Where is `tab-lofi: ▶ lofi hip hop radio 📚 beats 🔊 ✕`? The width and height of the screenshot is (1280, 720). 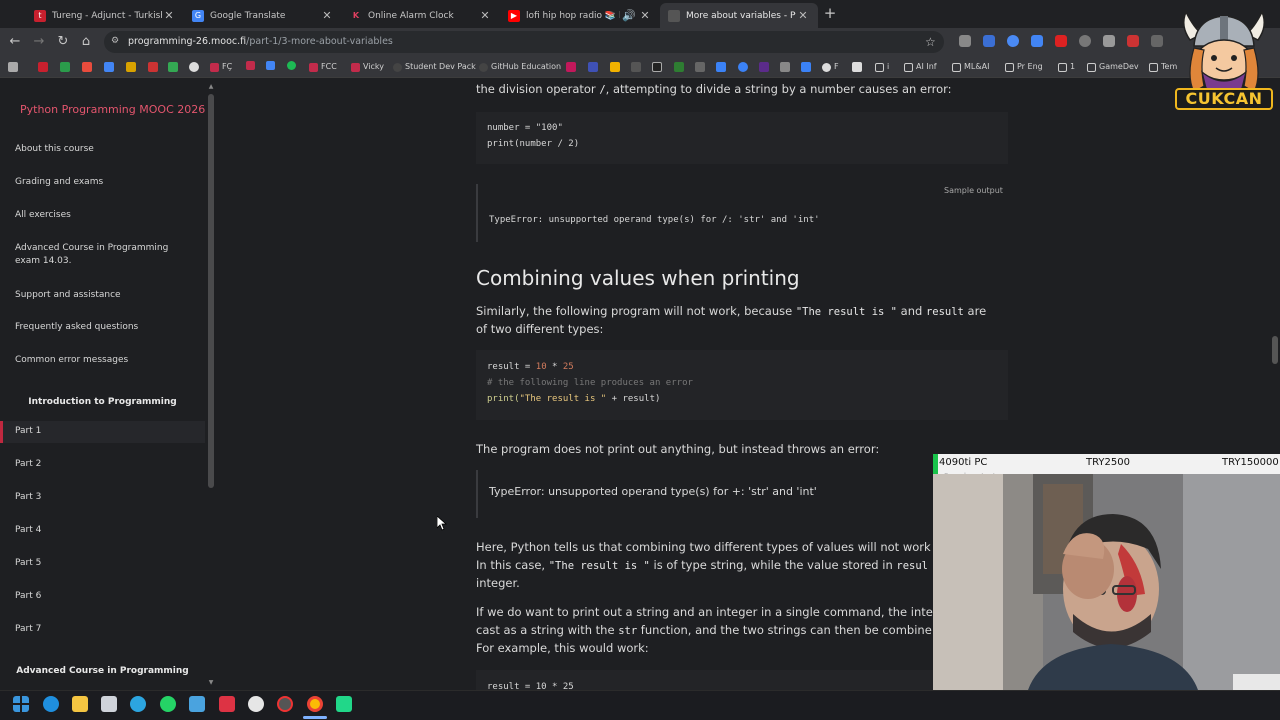 tab-lofi: ▶ lofi hip hop radio 📚 beats 🔊 ✕ is located at coordinates (580, 15).